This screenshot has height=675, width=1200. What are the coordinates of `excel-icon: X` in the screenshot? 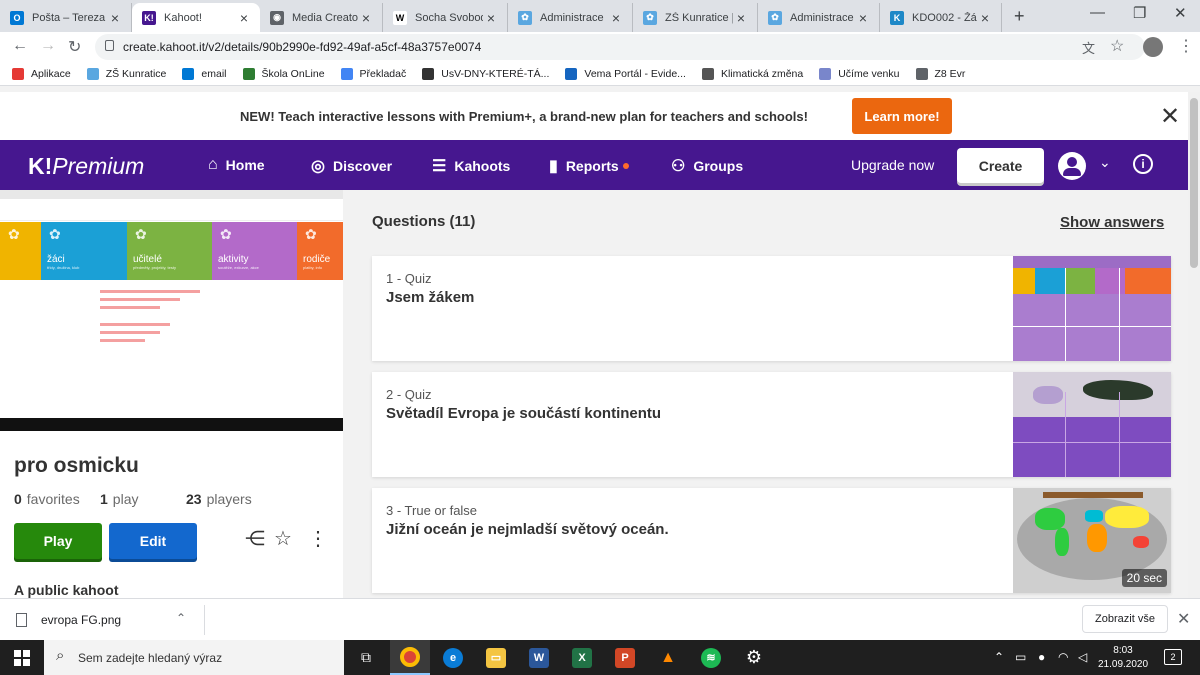 It's located at (582, 657).